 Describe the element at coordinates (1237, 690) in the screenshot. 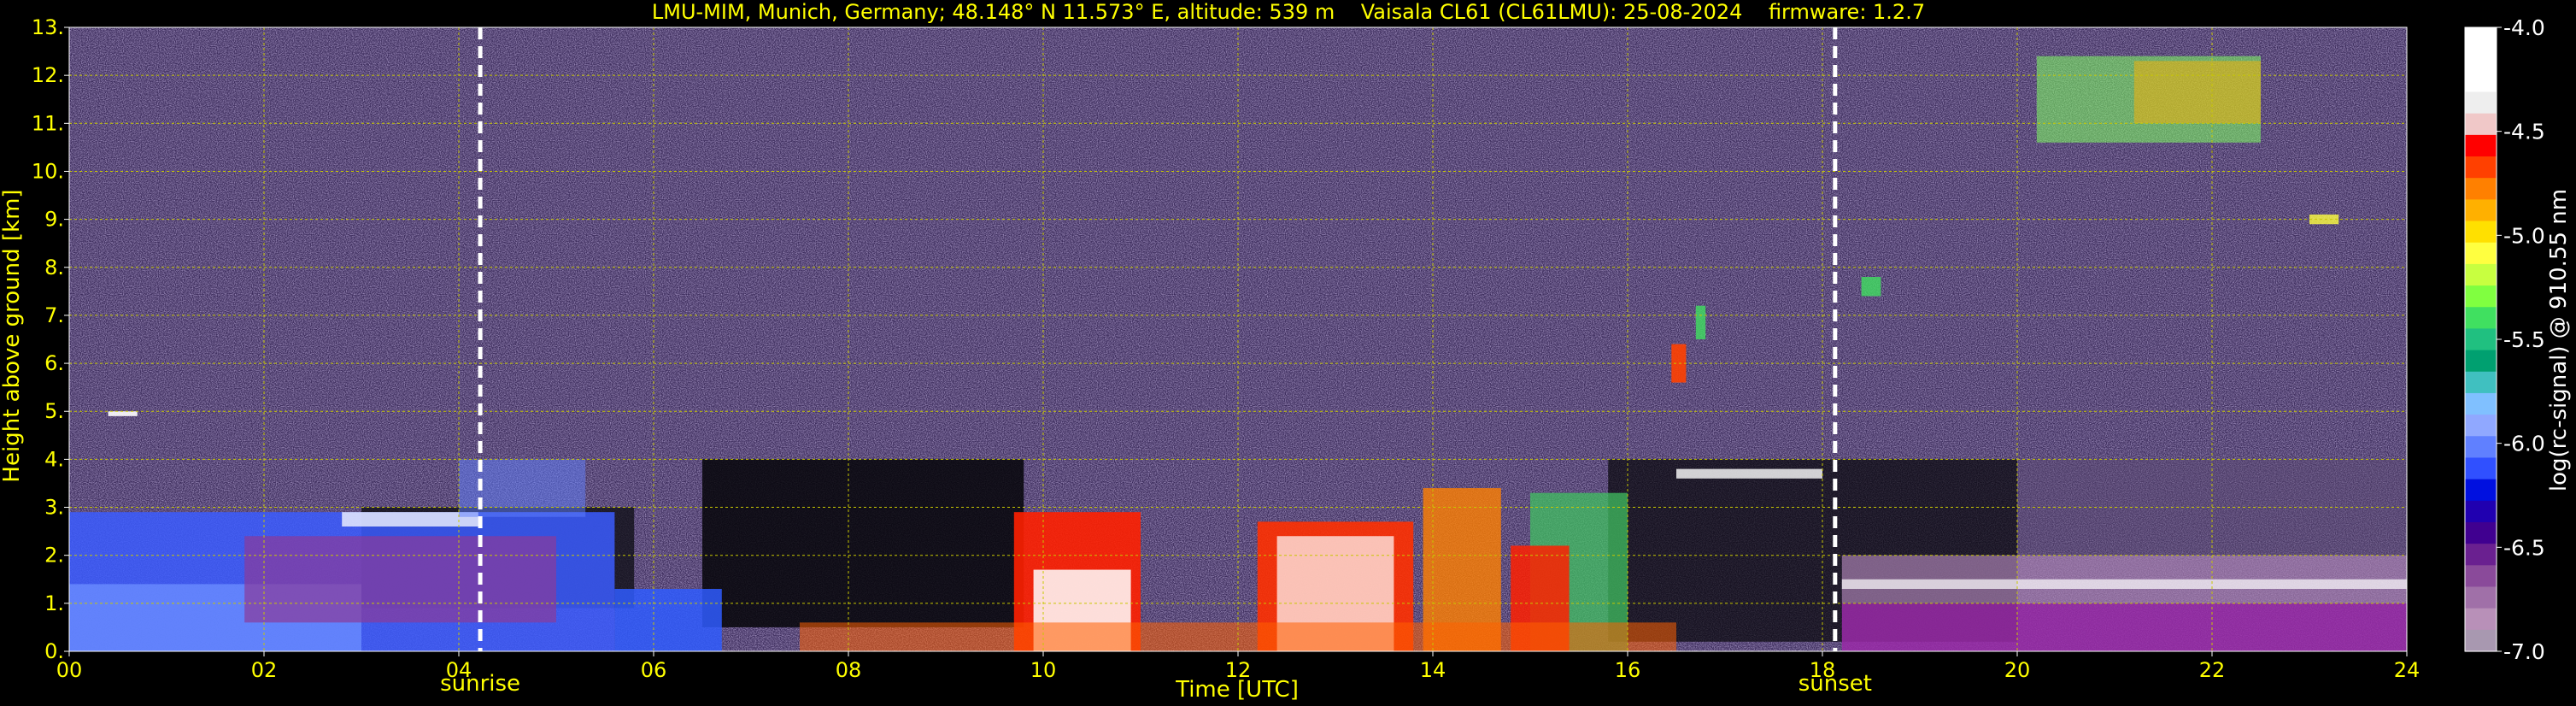

I see `x-axis-label: Time [UTC]` at that location.